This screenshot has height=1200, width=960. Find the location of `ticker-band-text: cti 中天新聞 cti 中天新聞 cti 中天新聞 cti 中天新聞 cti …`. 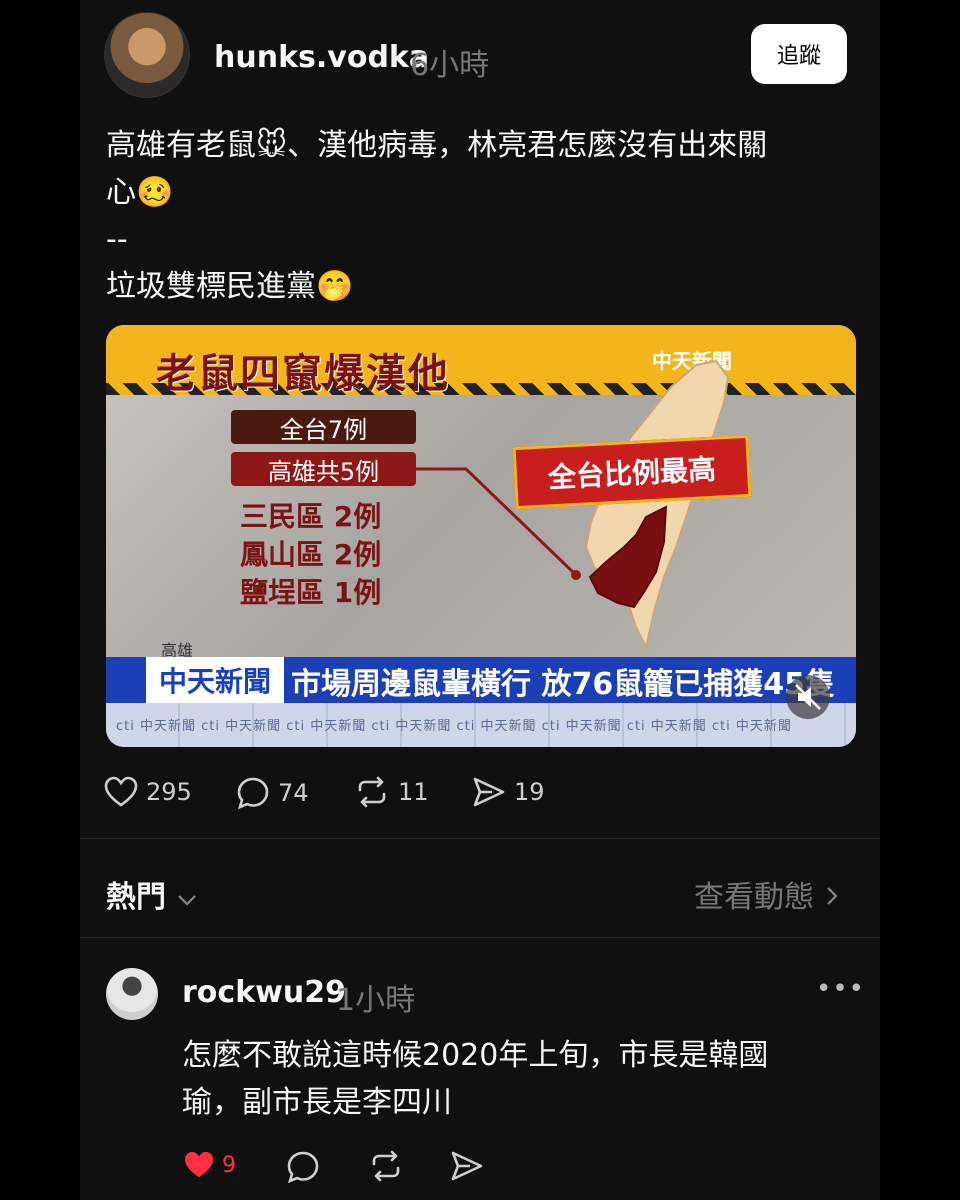

ticker-band-text: cti 中天新聞 cti 中天新聞 cti 中天新聞 cti 中天新聞 cti … is located at coordinates (454, 726).